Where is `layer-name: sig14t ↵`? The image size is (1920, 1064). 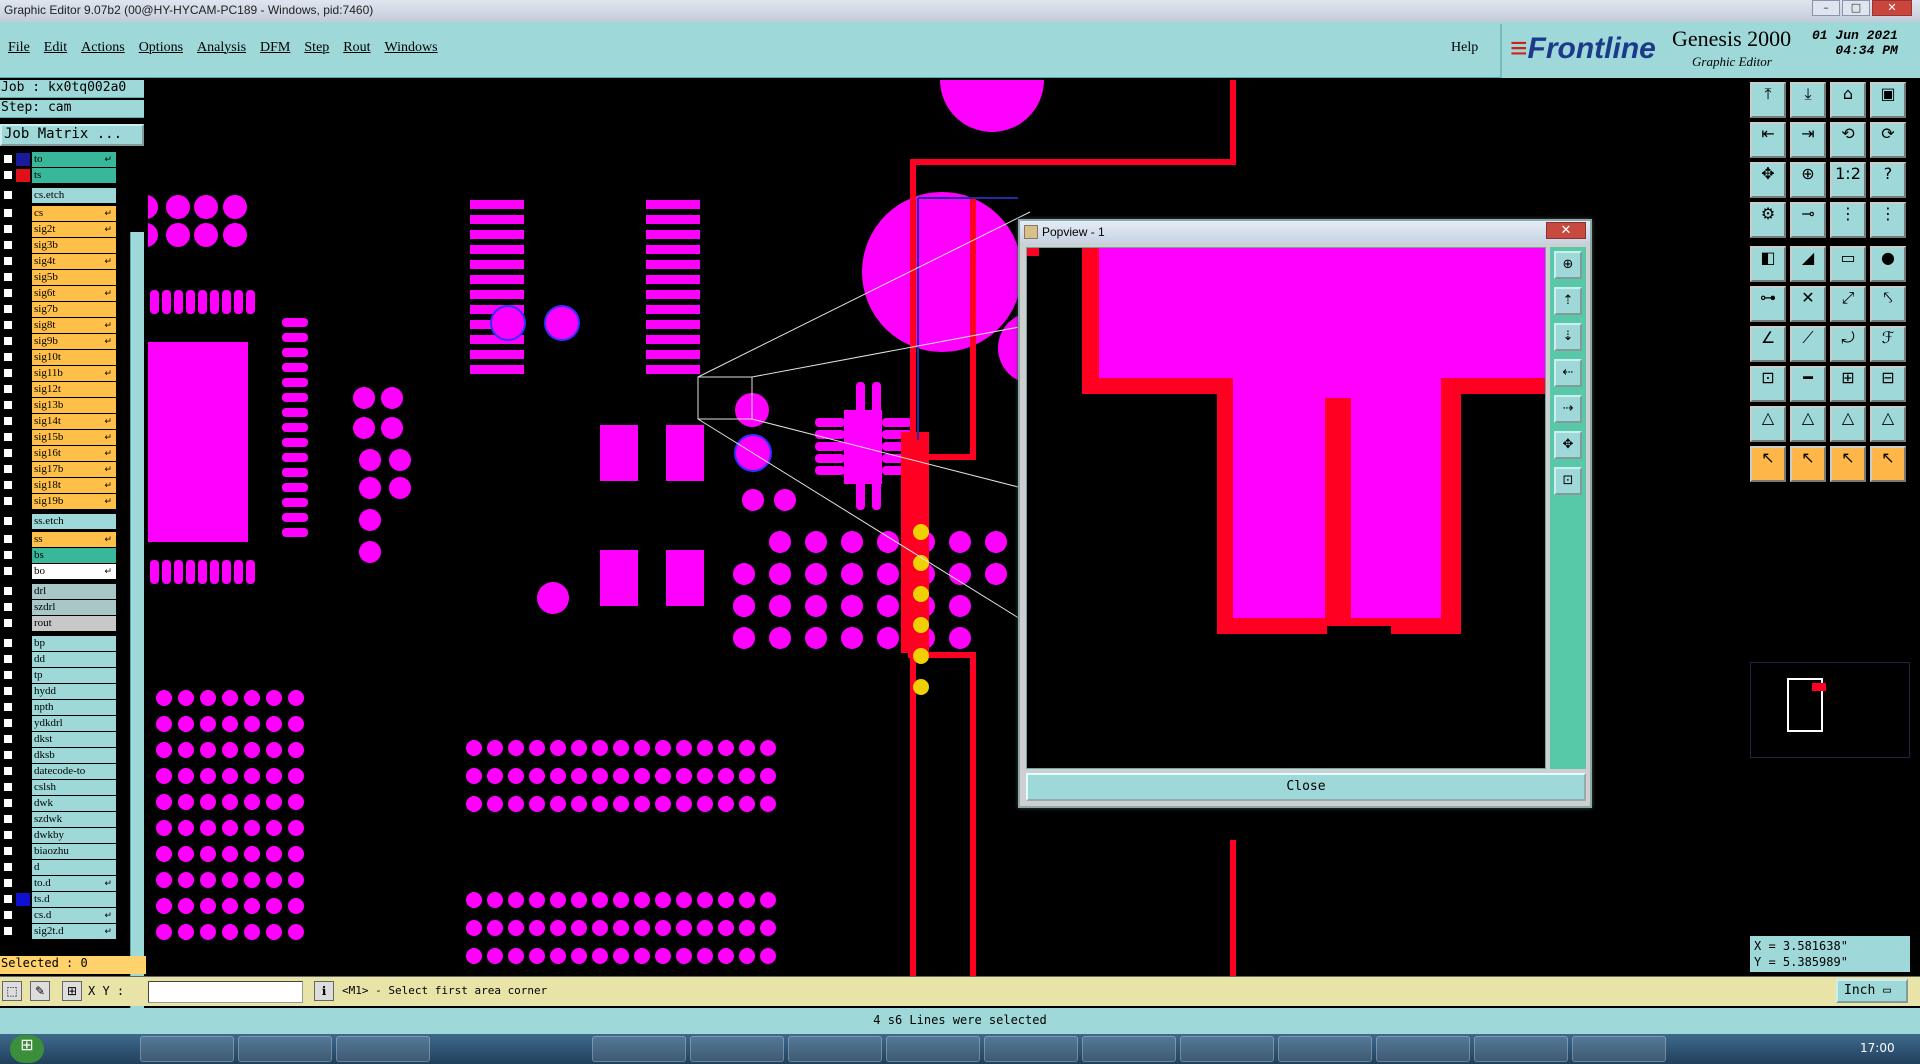
layer-name: sig14t ↵ is located at coordinates (74, 421).